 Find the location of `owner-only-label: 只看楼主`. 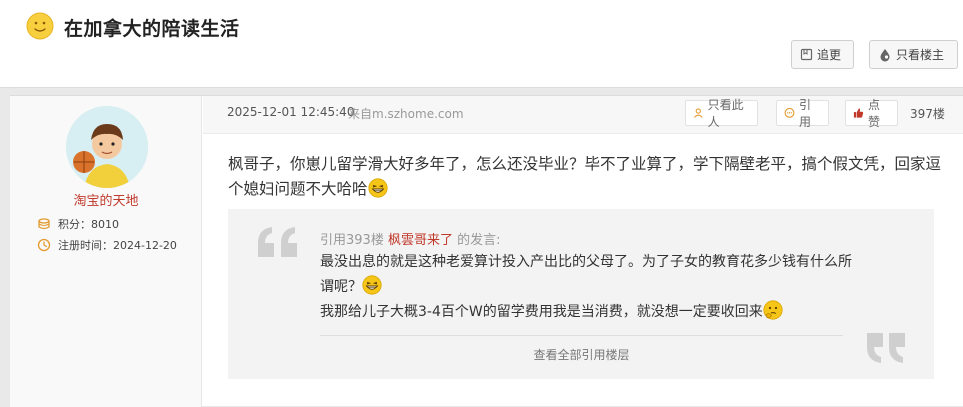

owner-only-label: 只看楼主 is located at coordinates (920, 55).